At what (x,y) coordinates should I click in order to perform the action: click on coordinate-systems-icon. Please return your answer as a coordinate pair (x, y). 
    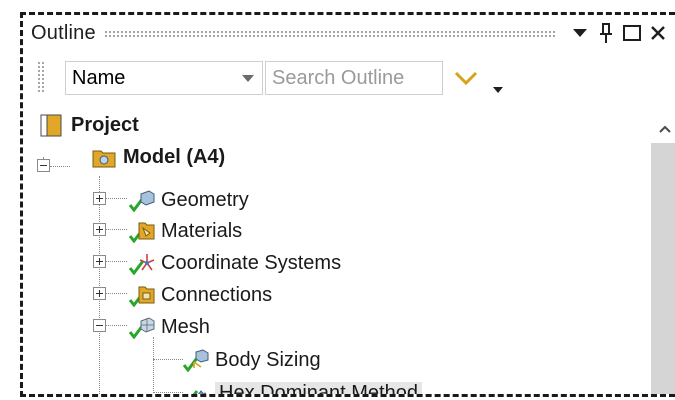
    Looking at the image, I should click on (142, 264).